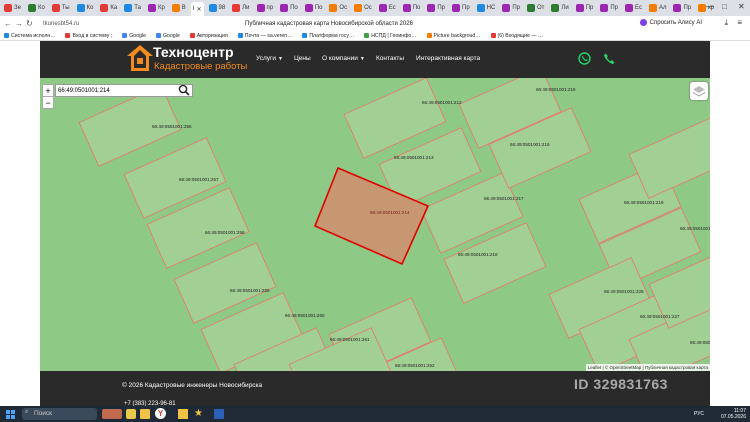  I want to click on bookmark-item: Вход в систему ;, so click(88, 36).